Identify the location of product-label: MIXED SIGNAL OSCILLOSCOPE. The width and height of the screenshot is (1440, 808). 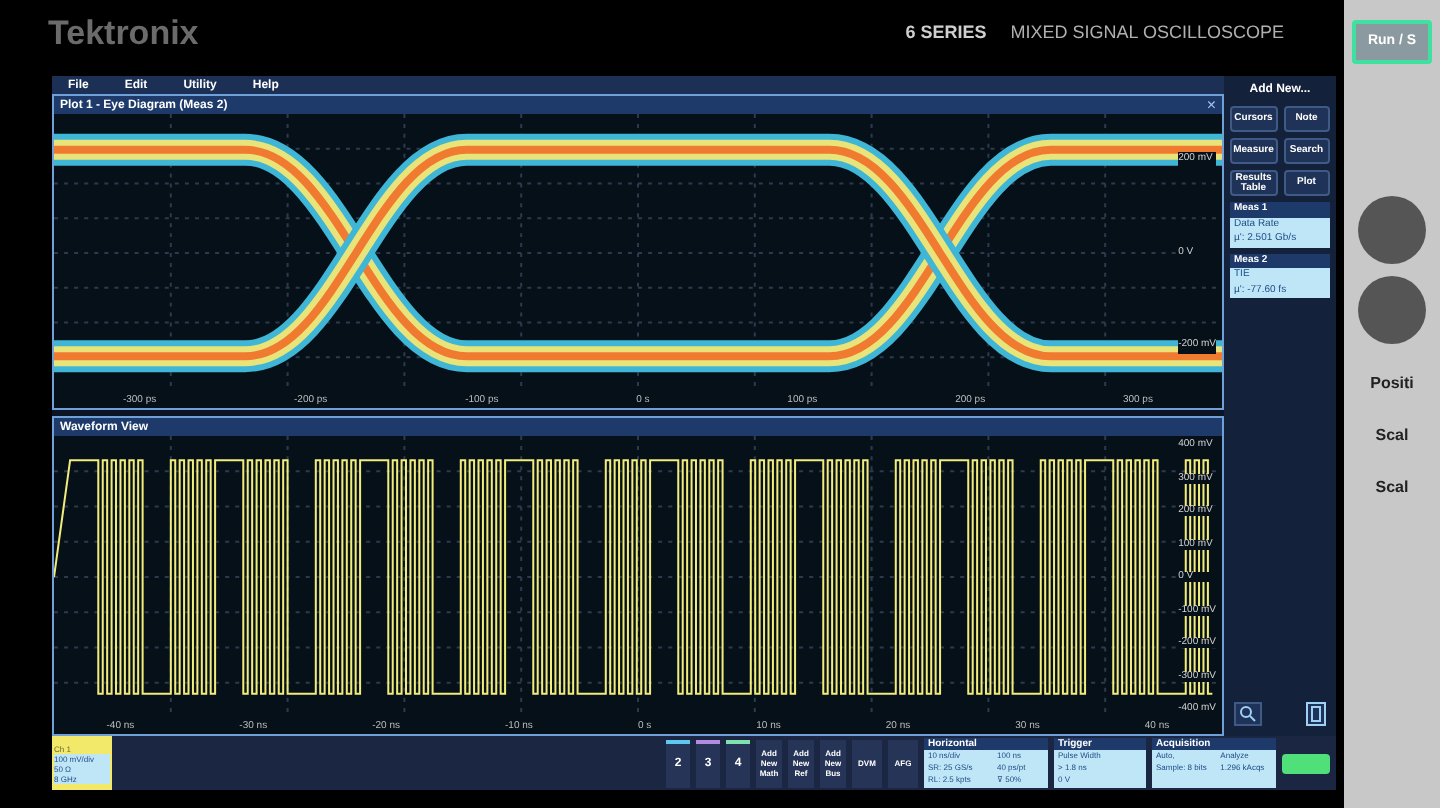
(1147, 33).